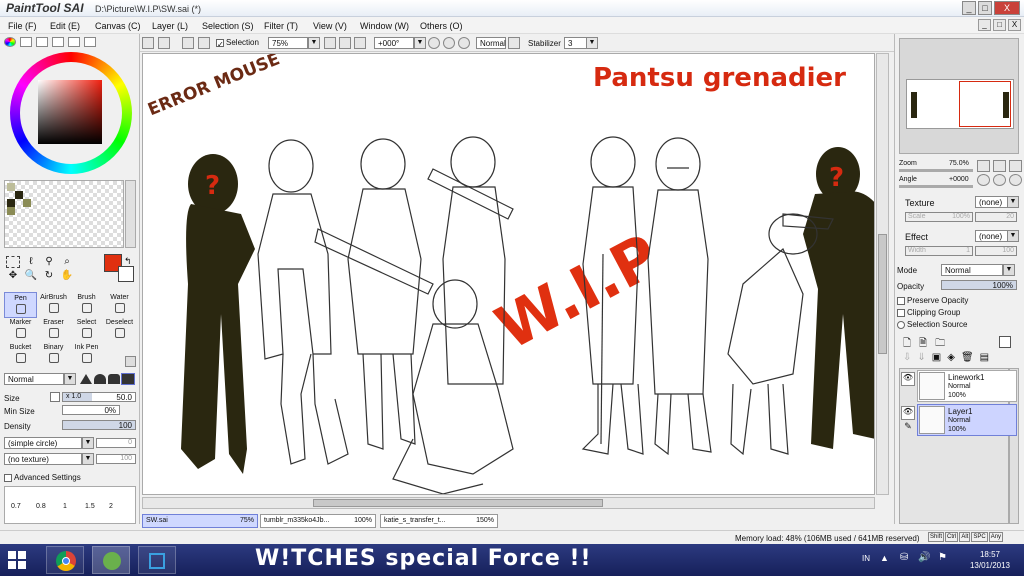 Image resolution: width=1024 pixels, height=576 pixels. Describe the element at coordinates (330, 26) in the screenshot. I see `menu-view: View (V)` at that location.